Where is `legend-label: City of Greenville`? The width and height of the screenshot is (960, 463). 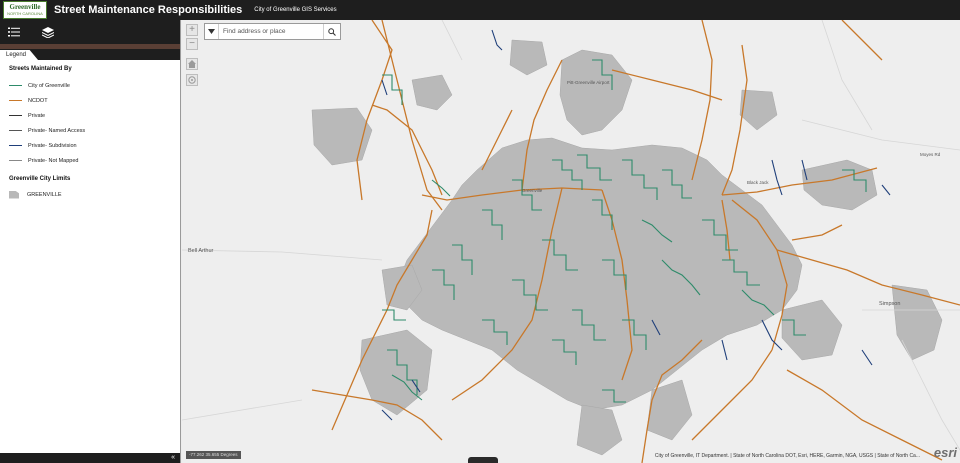
legend-label: City of Greenville is located at coordinates (49, 85).